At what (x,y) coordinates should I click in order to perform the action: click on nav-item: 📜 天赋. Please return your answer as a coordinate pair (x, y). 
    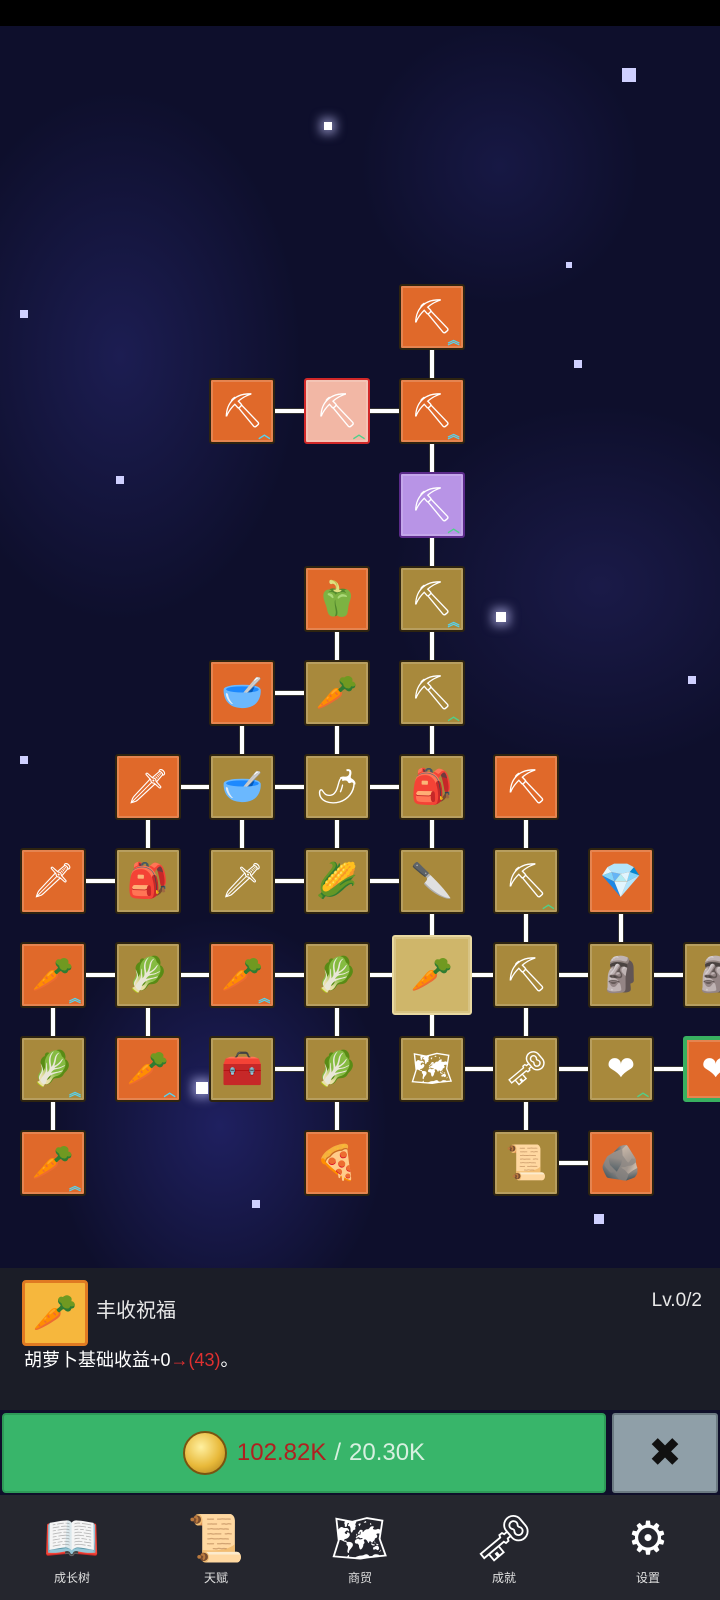
    Looking at the image, I should click on (216, 1547).